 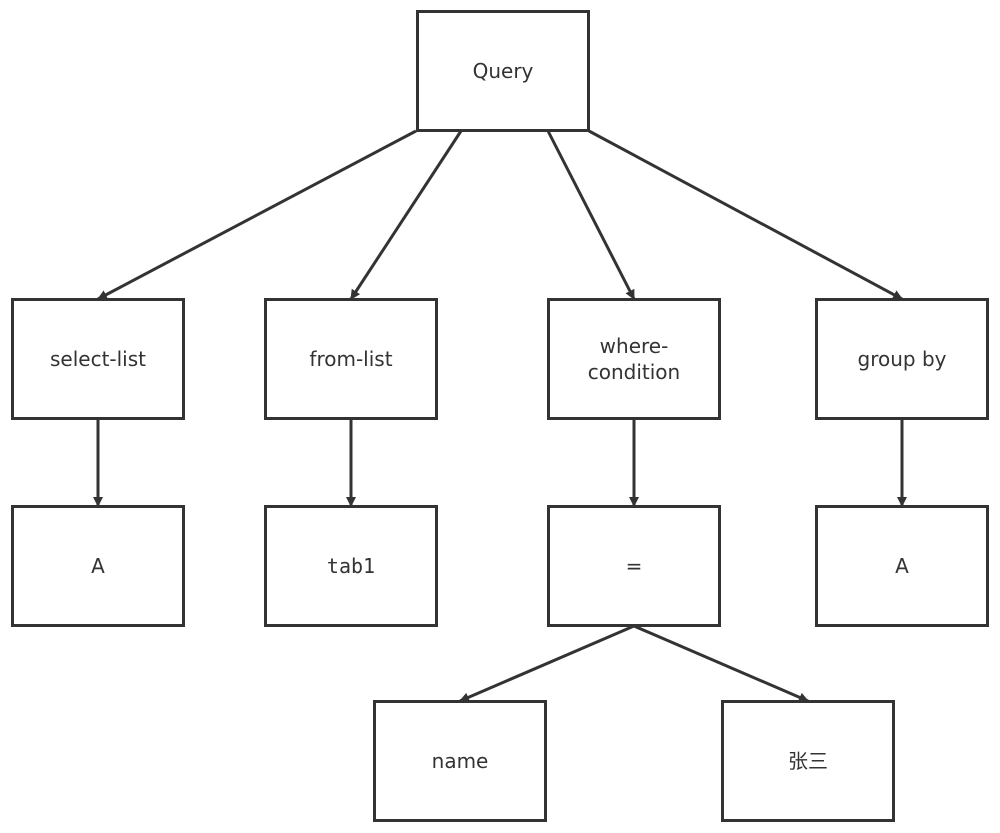 I want to click on node-label: Query, so click(x=503, y=71).